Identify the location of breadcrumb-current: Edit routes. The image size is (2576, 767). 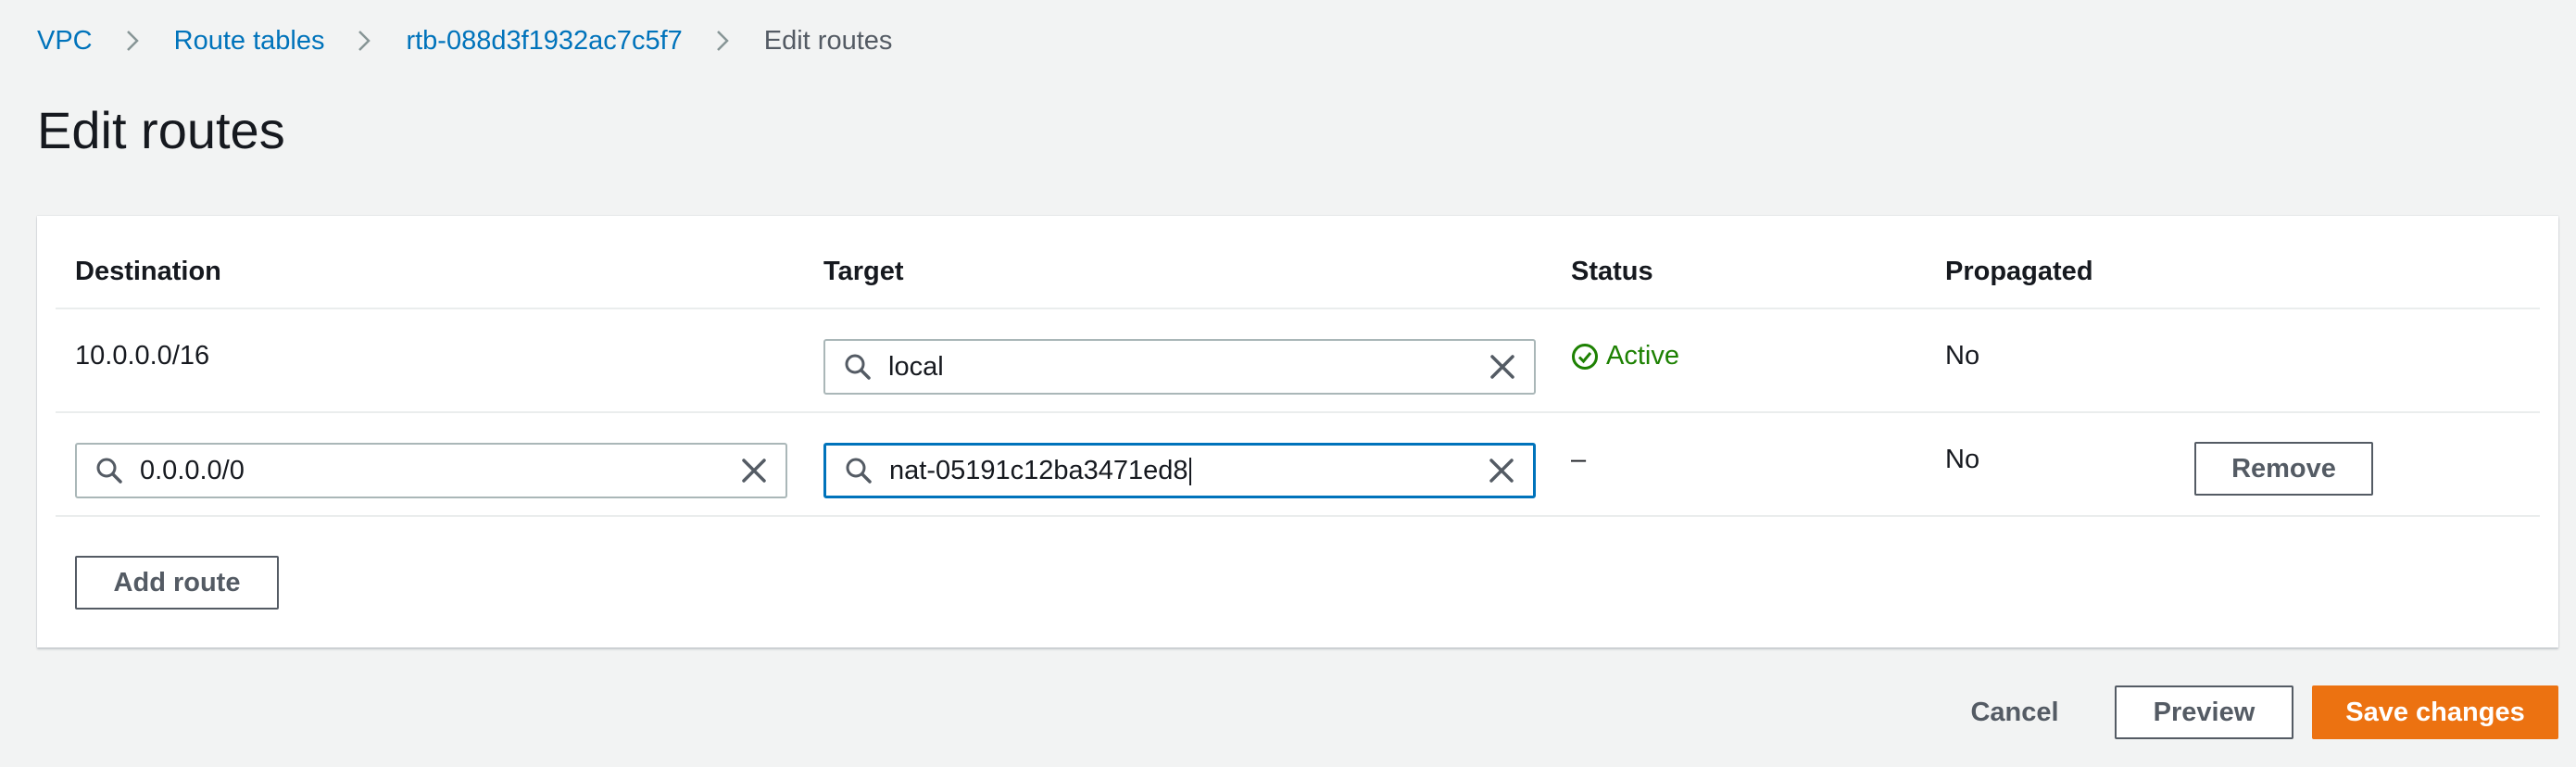
(828, 40).